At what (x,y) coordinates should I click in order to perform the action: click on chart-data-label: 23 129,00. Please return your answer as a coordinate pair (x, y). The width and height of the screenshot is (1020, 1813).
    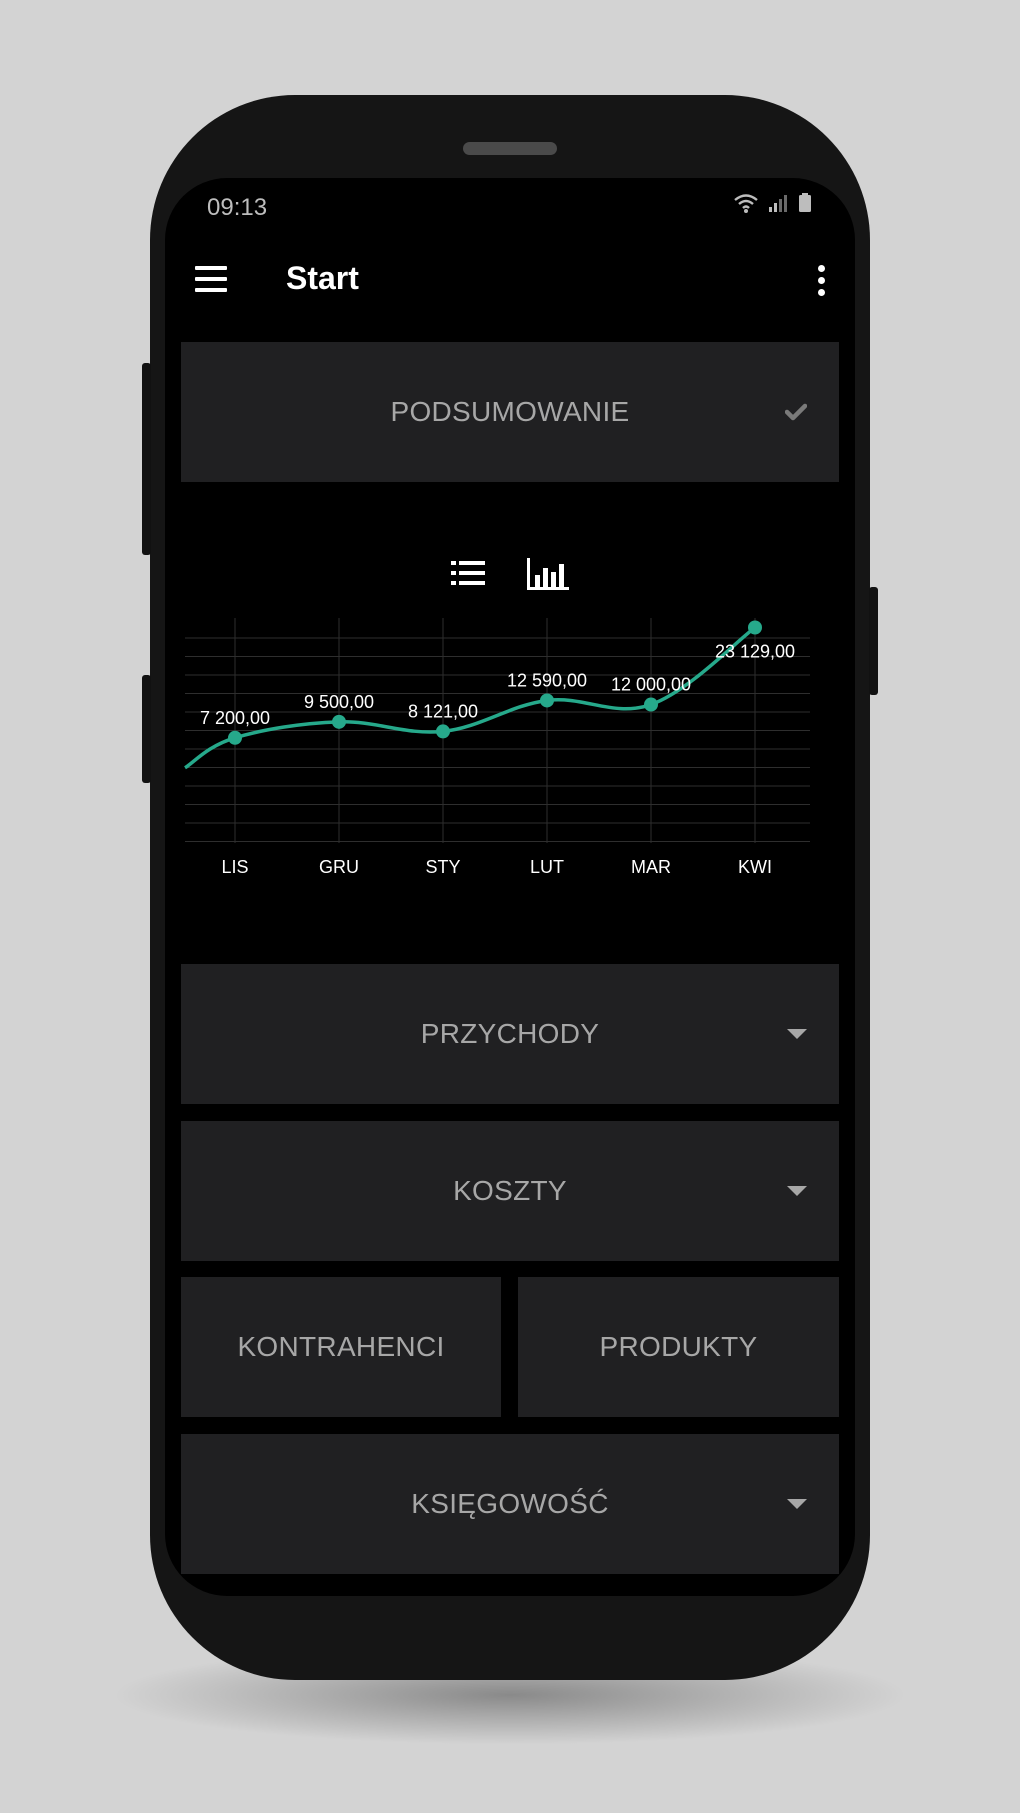
    Looking at the image, I should click on (755, 651).